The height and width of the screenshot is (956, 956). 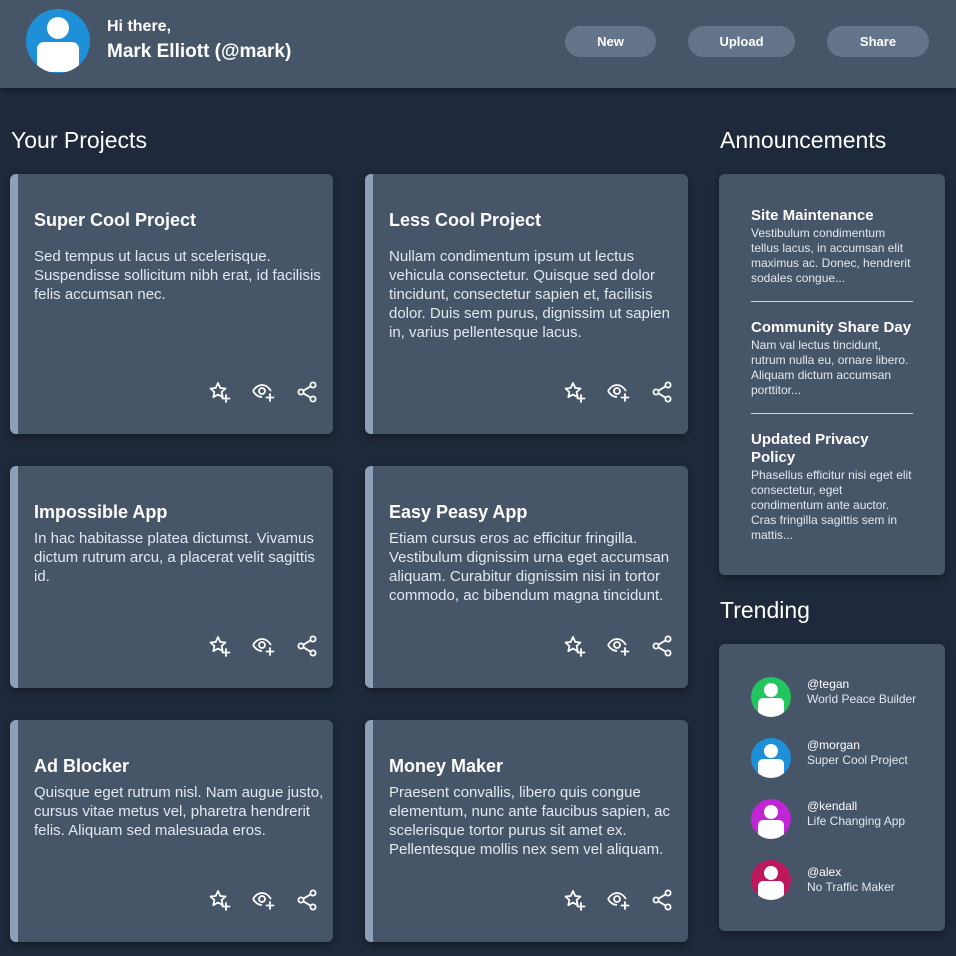 I want to click on trending-item: @alex No Traffic Maker, so click(x=841, y=882).